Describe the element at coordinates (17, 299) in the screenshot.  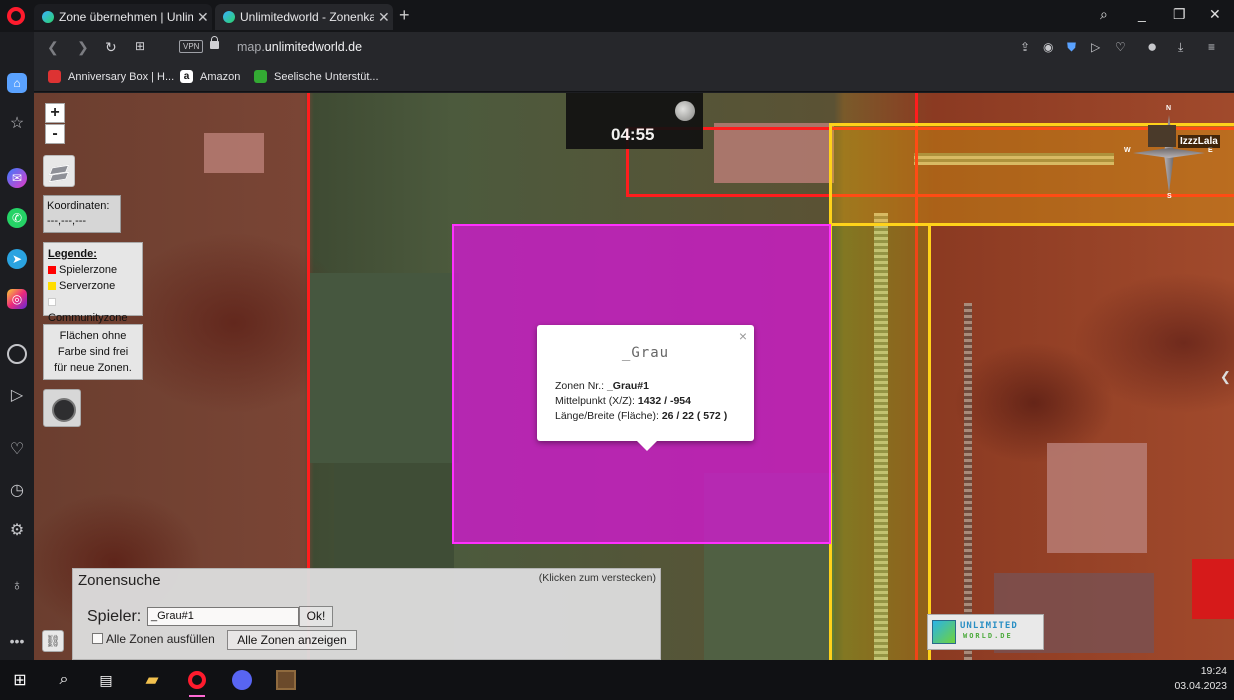
I see `instagram-icon: ◎` at that location.